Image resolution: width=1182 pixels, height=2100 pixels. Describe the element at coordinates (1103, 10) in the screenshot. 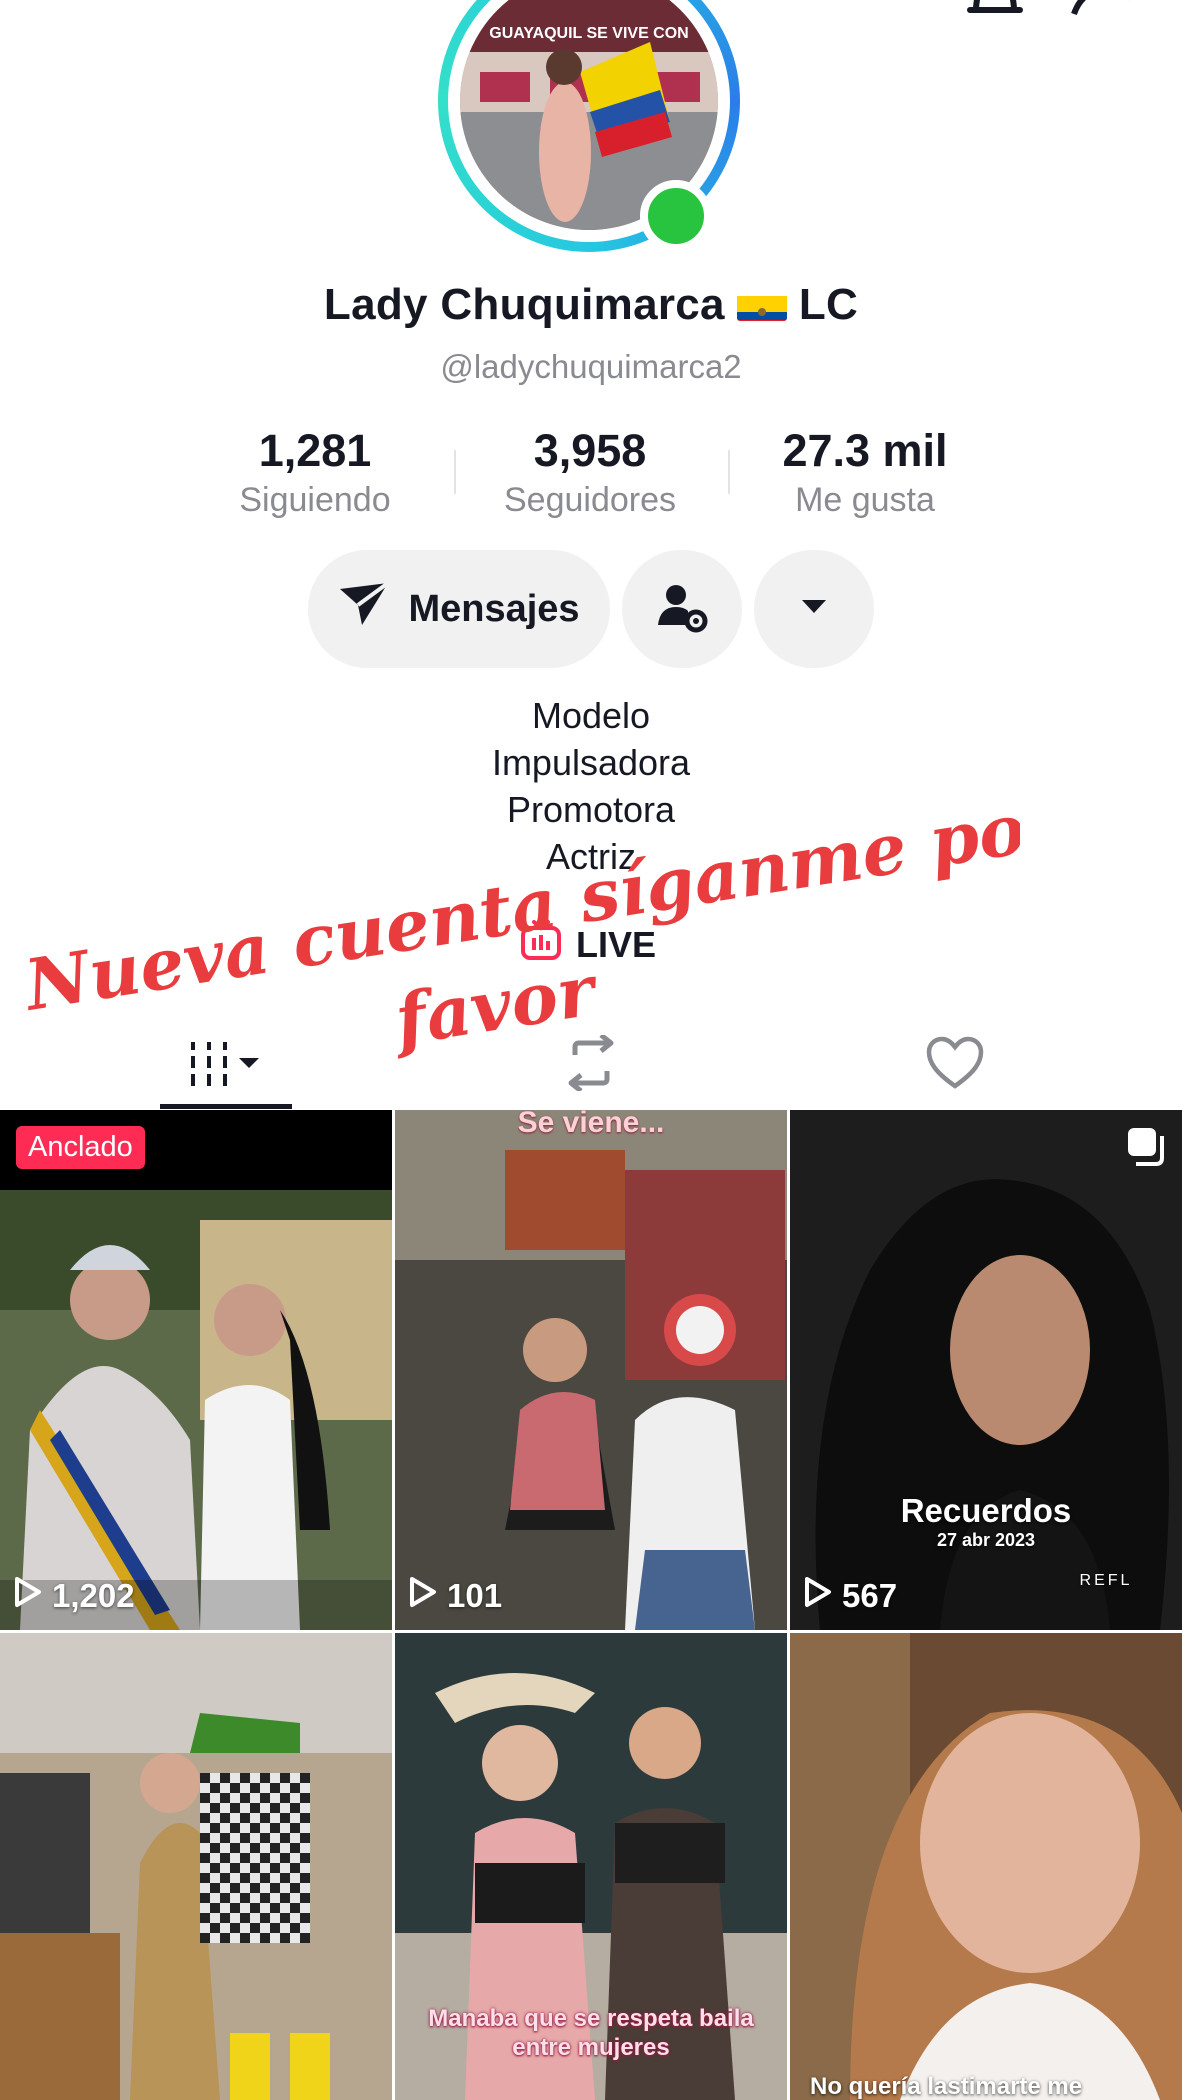

I see `share-arrow-icon` at that location.